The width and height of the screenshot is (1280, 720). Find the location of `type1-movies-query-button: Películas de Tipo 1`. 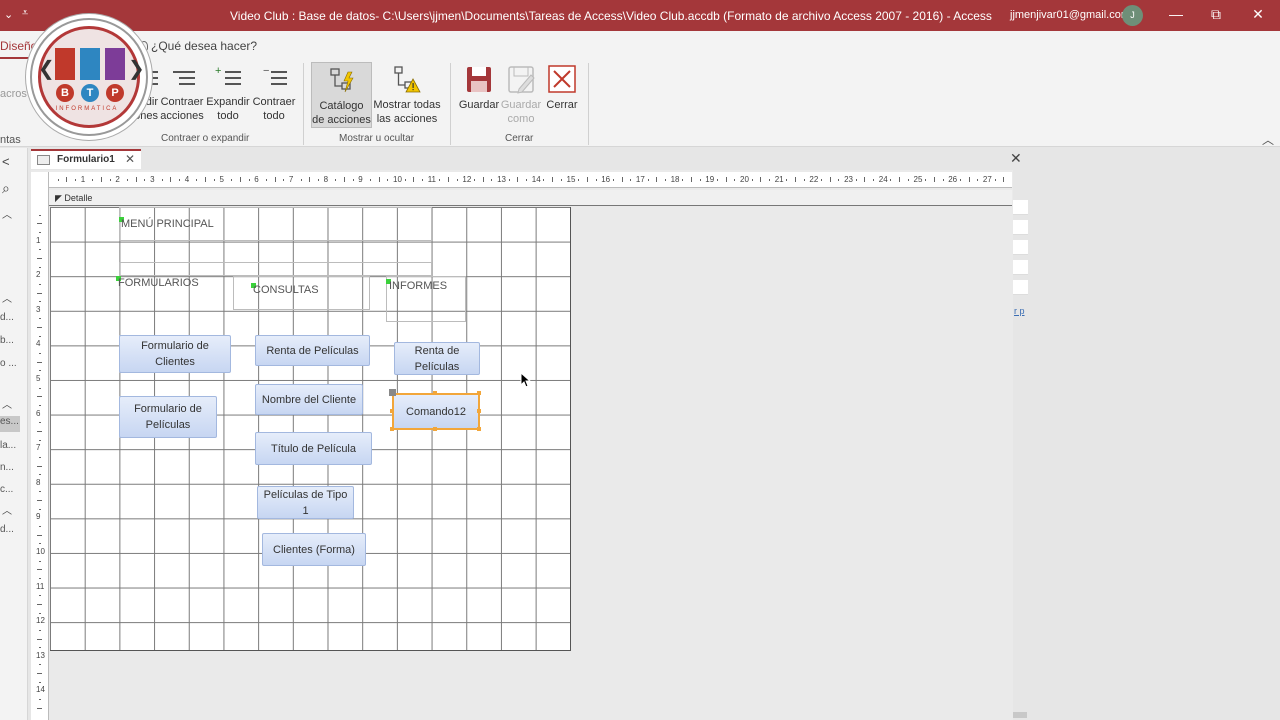

type1-movies-query-button: Películas de Tipo 1 is located at coordinates (305, 502).